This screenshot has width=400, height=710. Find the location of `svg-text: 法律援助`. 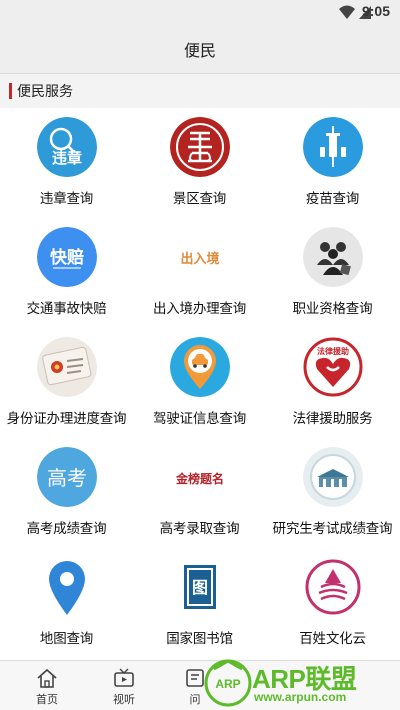

svg-text: 法律援助 is located at coordinates (333, 351).